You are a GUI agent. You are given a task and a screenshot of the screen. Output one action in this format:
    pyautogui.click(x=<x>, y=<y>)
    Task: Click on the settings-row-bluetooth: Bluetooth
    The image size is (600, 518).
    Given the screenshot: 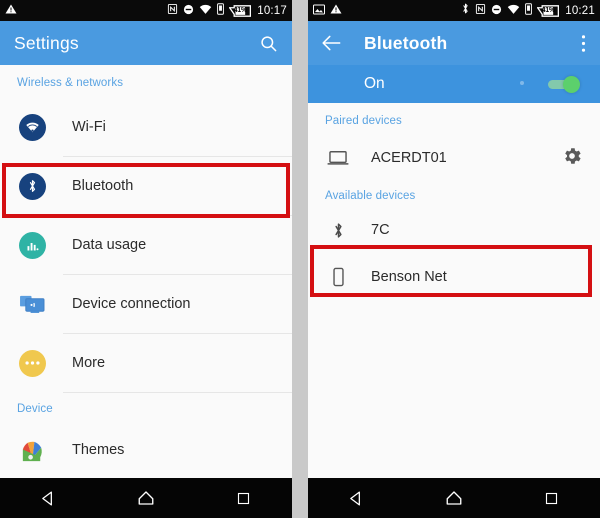 What is the action you would take?
    pyautogui.click(x=146, y=186)
    